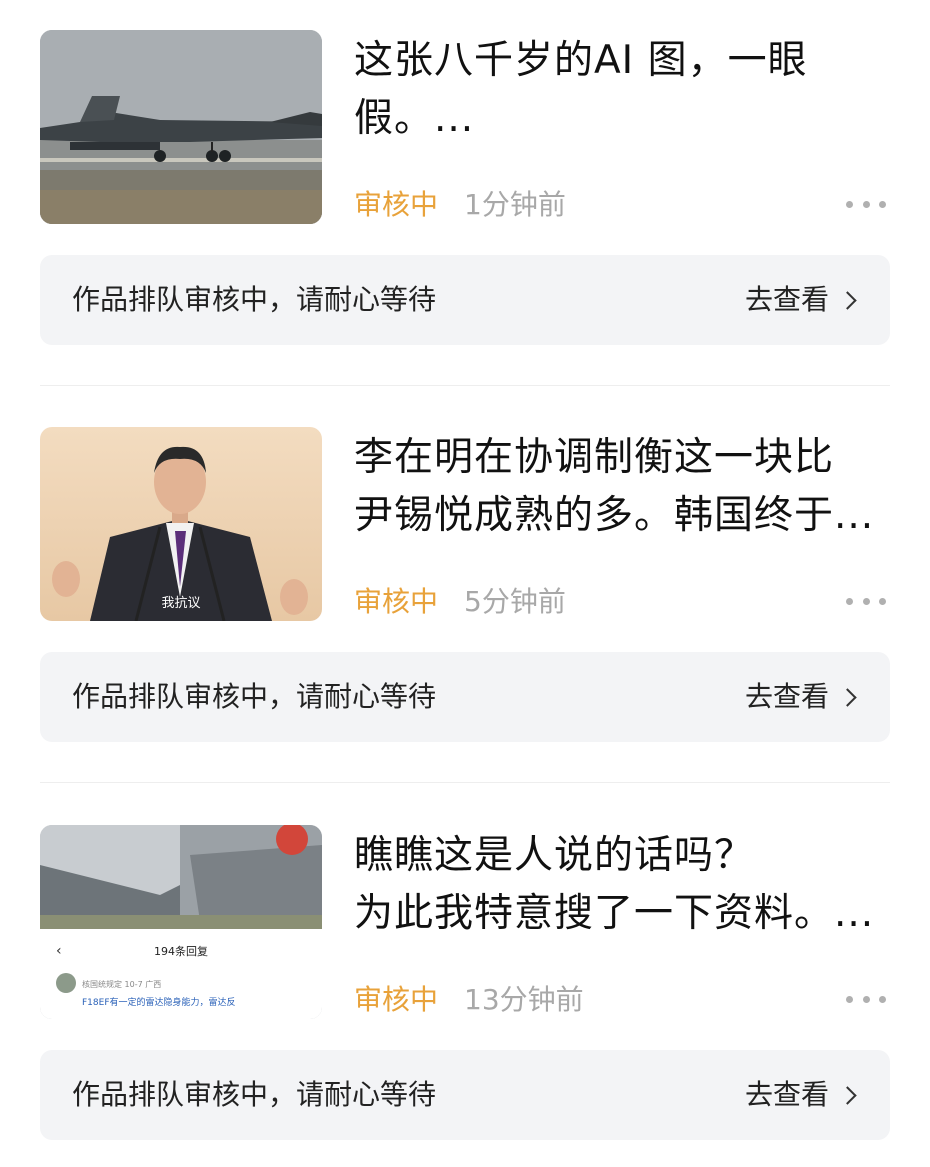  What do you see at coordinates (180, 603) in the screenshot?
I see `thumb-caption: 我抗议` at bounding box center [180, 603].